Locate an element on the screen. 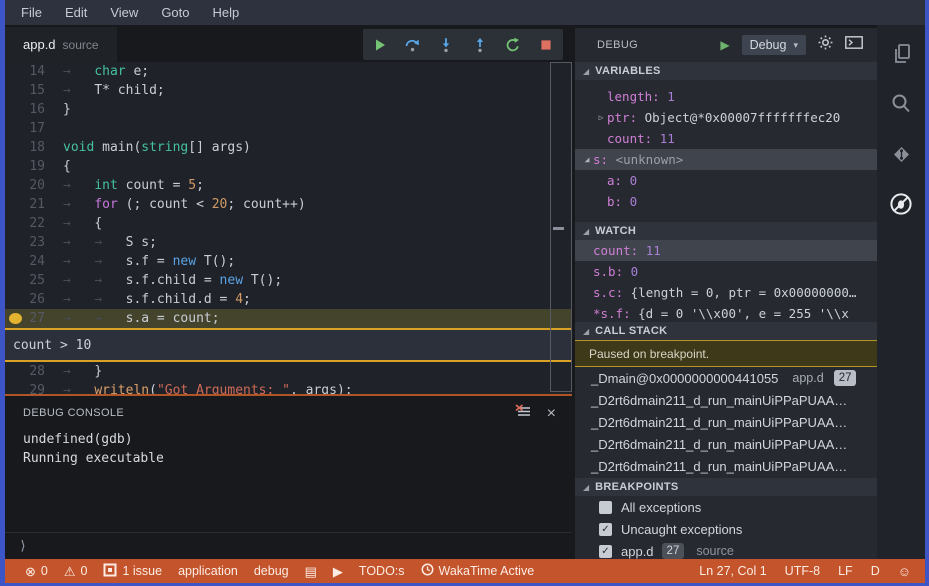 This screenshot has height=586, width=929. variable-row: ◢ s: <unknown> is located at coordinates (726, 159).